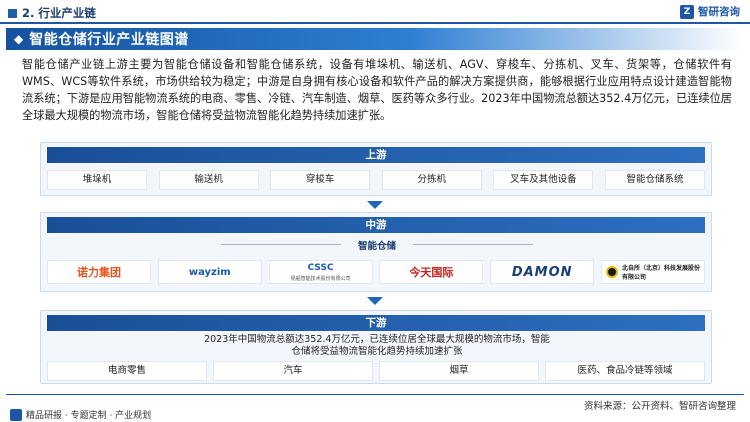 Image resolution: width=750 pixels, height=422 pixels. I want to click on brand: Z 智研咨询, so click(710, 11).